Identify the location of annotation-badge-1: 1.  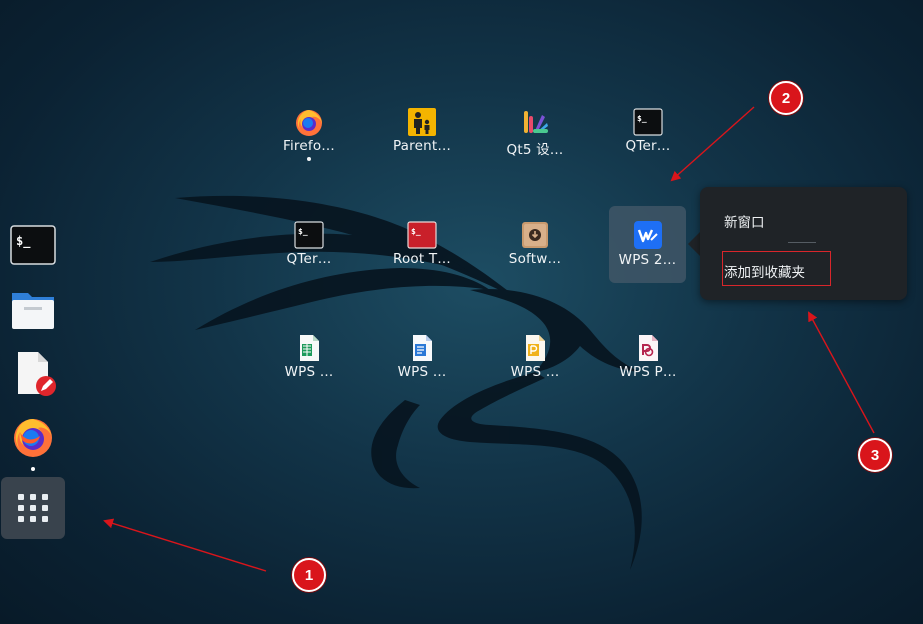
(309, 575).